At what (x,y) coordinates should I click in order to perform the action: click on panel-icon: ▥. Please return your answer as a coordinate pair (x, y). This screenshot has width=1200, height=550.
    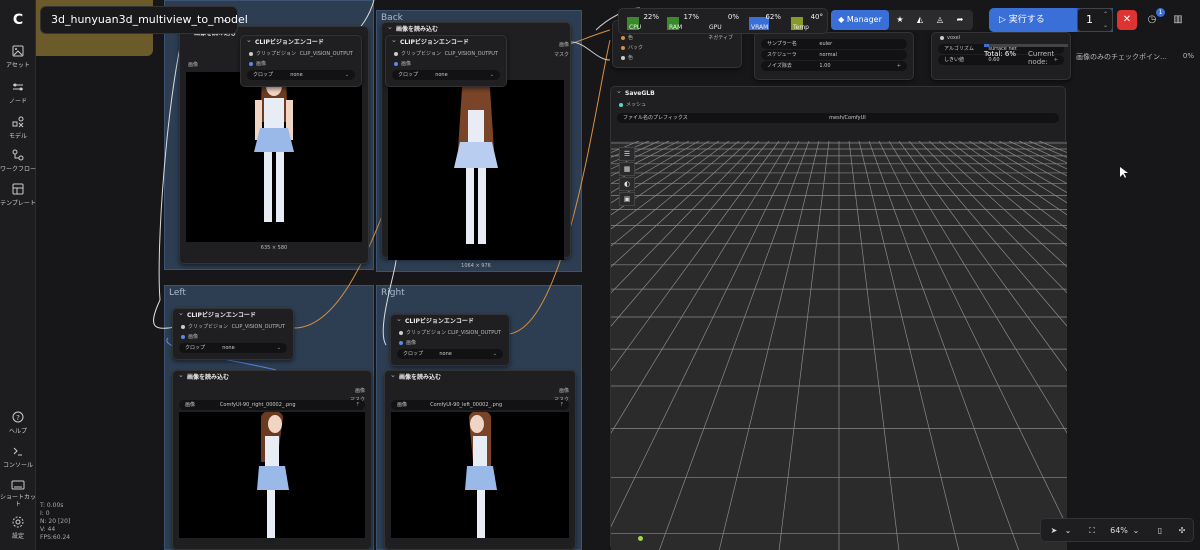
    Looking at the image, I should click on (1178, 19).